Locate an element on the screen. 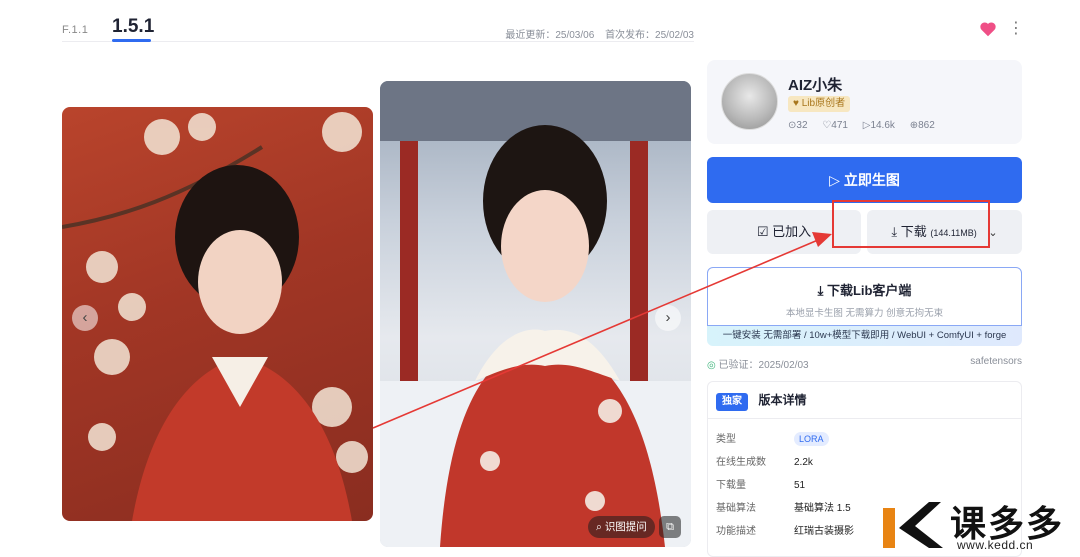 The width and height of the screenshot is (1080, 557). author-stats: ⊙32 ♡471 ▷14.6k ⊕862 is located at coordinates (867, 125).